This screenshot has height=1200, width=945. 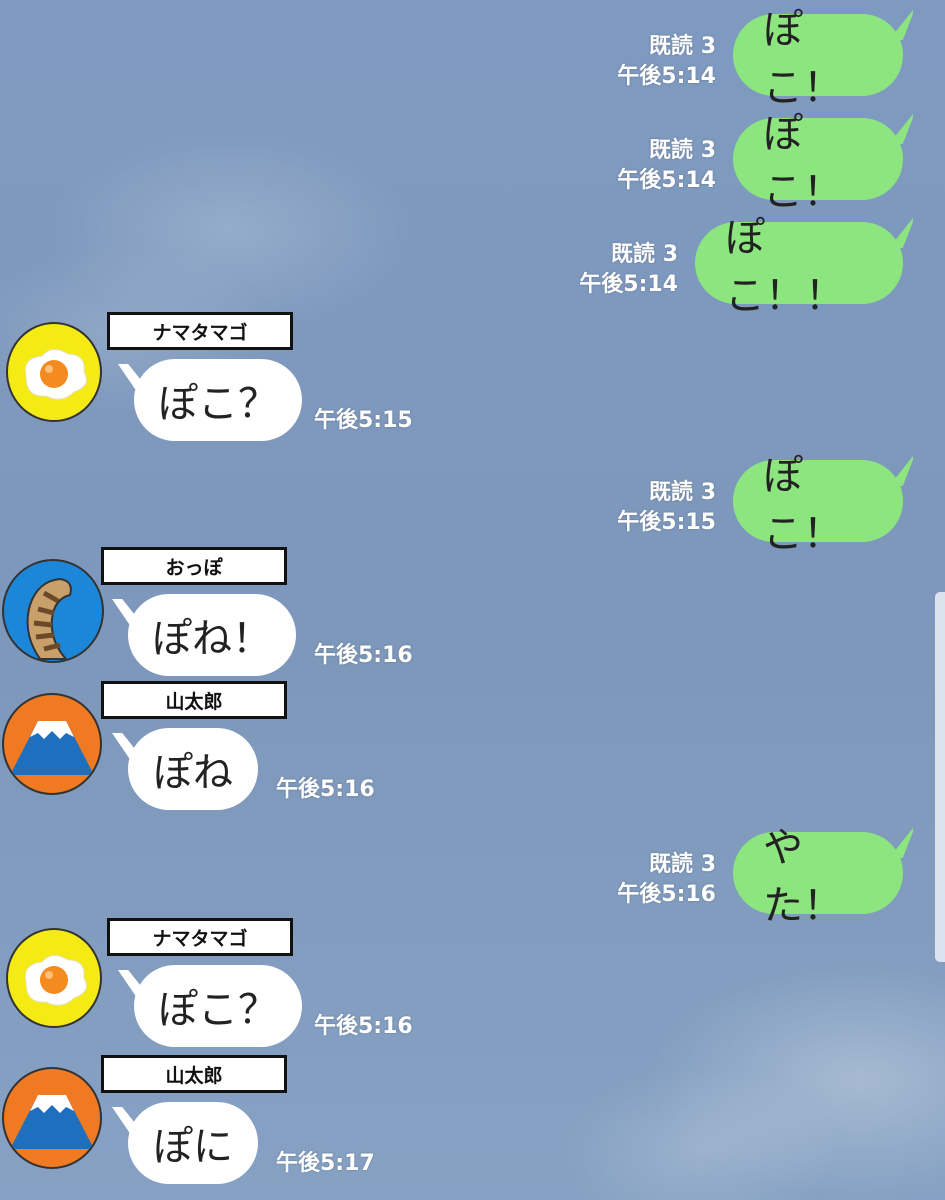 What do you see at coordinates (666, 880) in the screenshot?
I see `message-meta: 既読 3 午後5:16` at bounding box center [666, 880].